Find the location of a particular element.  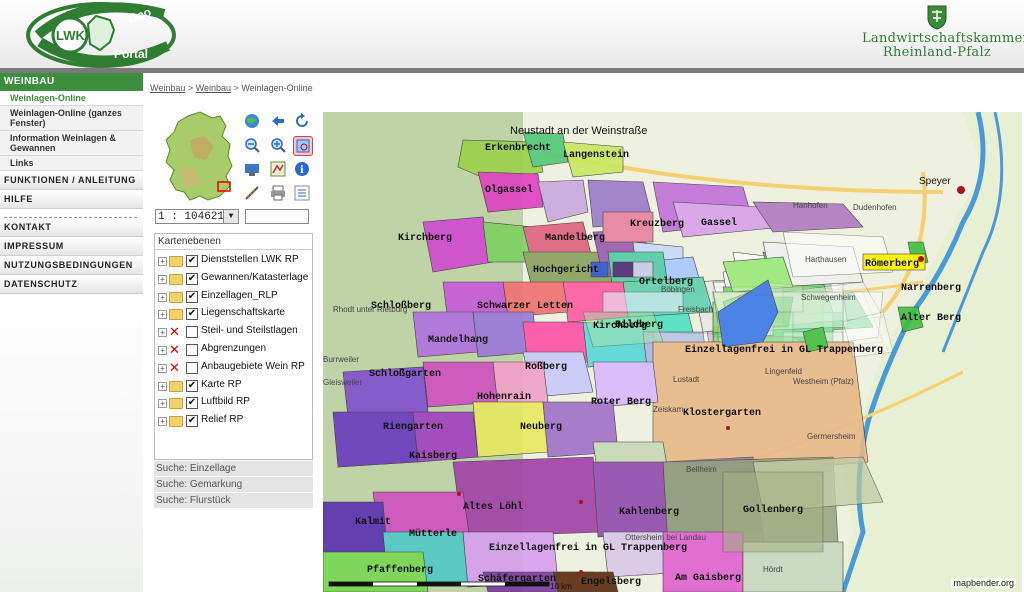

map-legend-icon is located at coordinates (278, 169).